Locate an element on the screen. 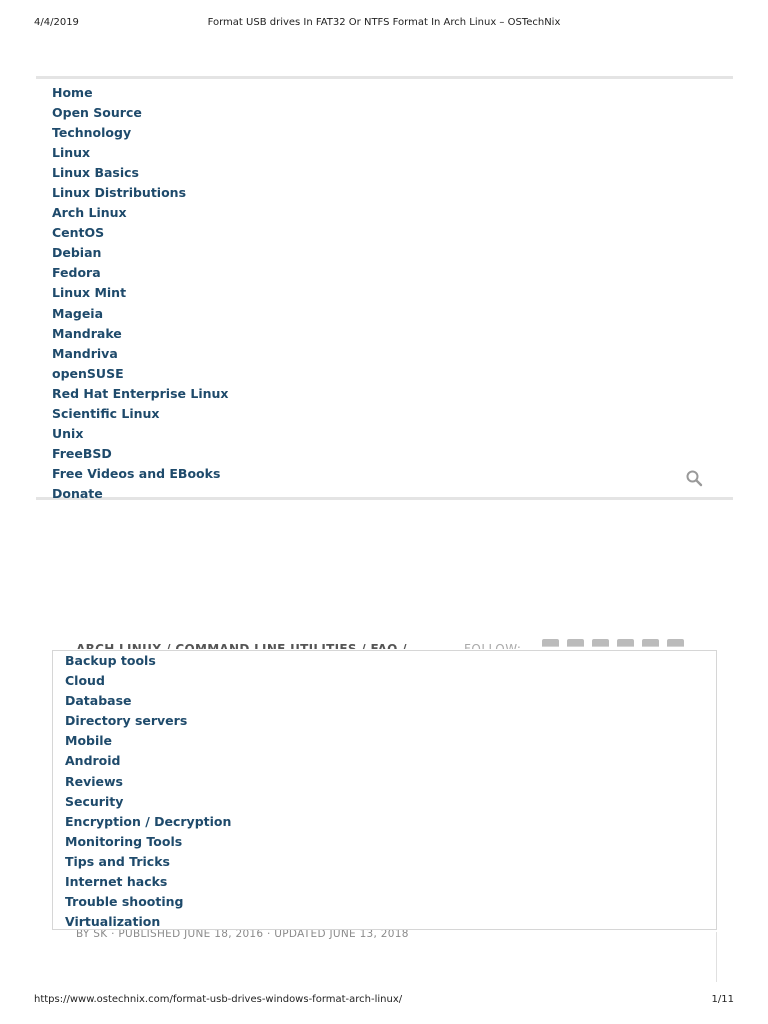 The width and height of the screenshot is (768, 1024). dropdown-item-backup-tools: Backup tools is located at coordinates (148, 661).